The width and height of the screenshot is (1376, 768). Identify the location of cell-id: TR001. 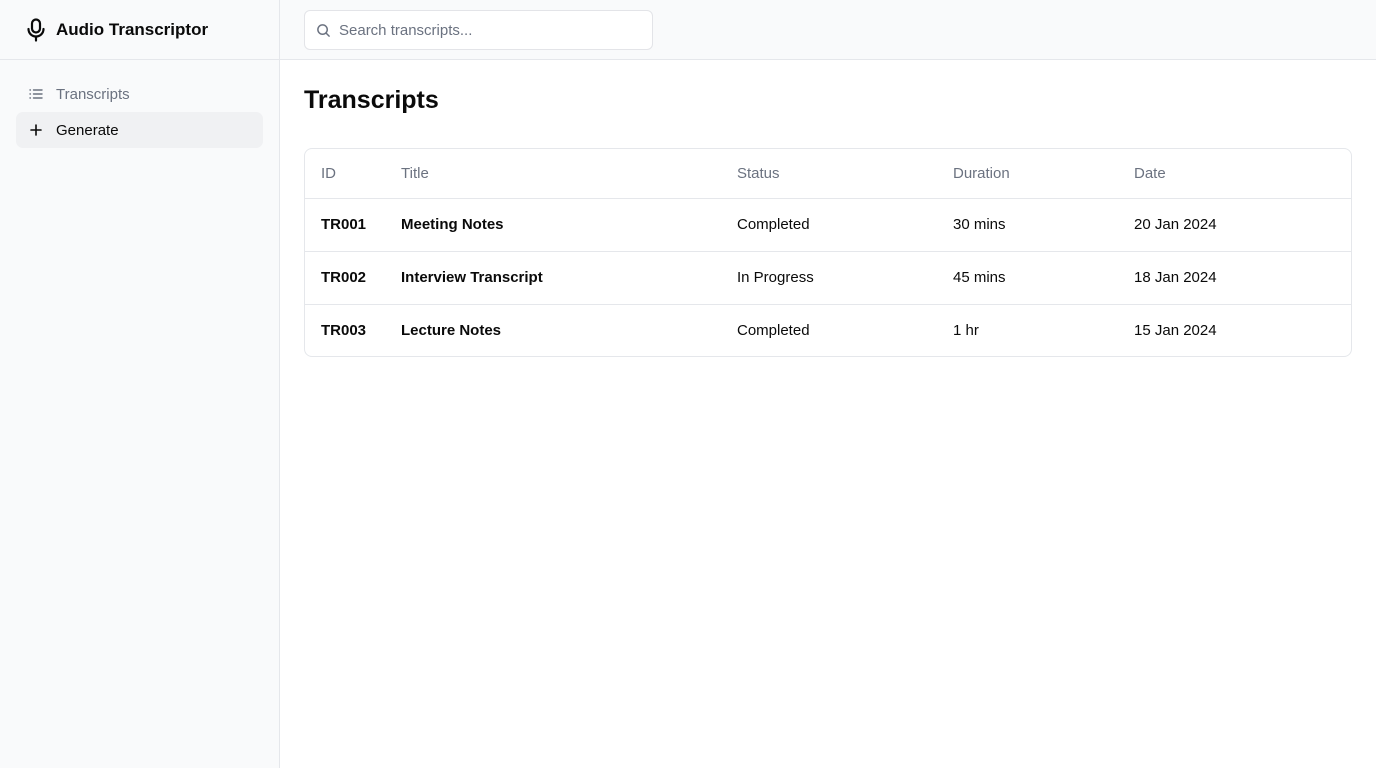
(353, 225).